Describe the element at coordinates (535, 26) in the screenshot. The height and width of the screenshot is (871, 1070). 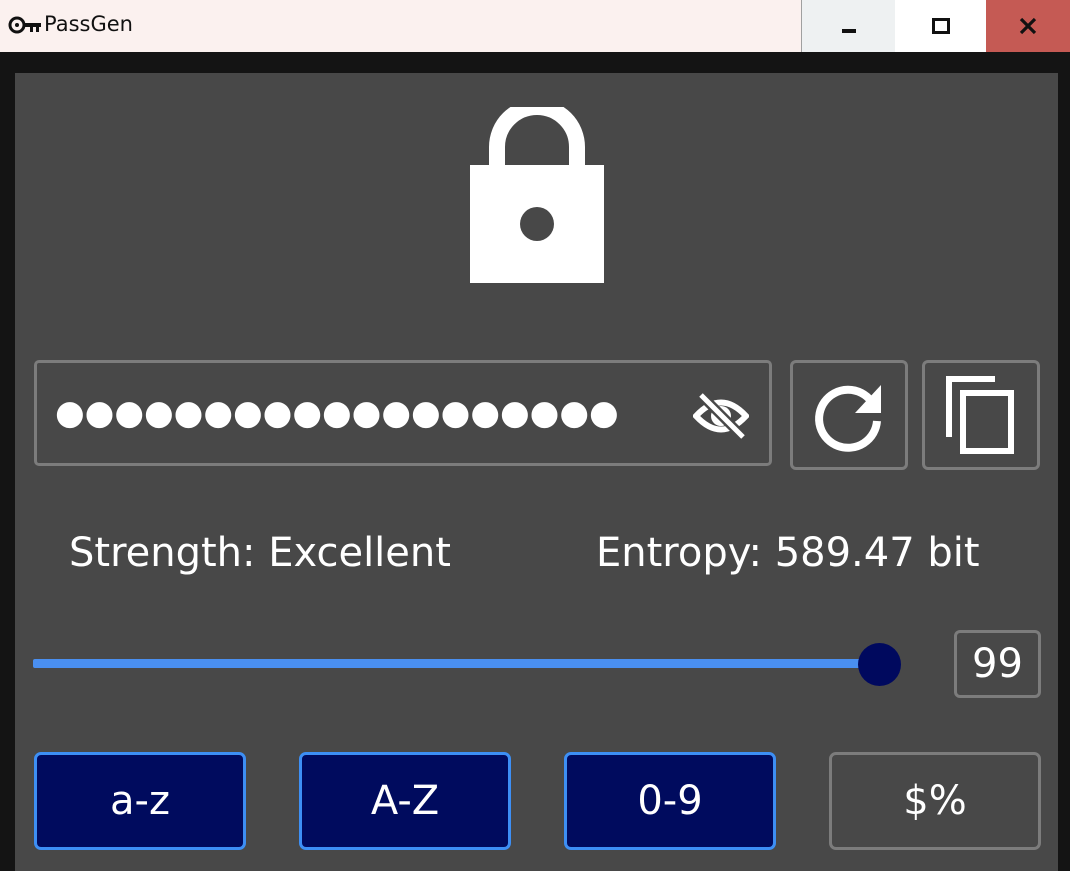
I see `title-bar: PassGen` at that location.